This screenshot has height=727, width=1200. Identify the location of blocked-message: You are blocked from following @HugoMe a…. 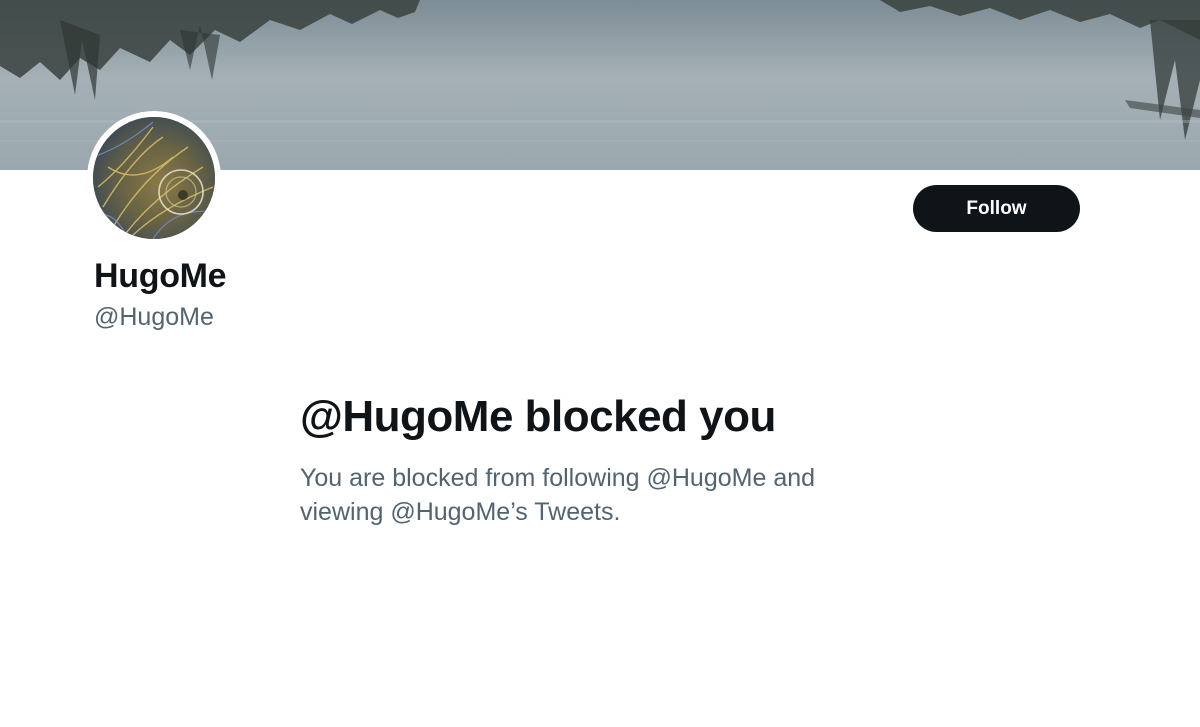
(600, 495).